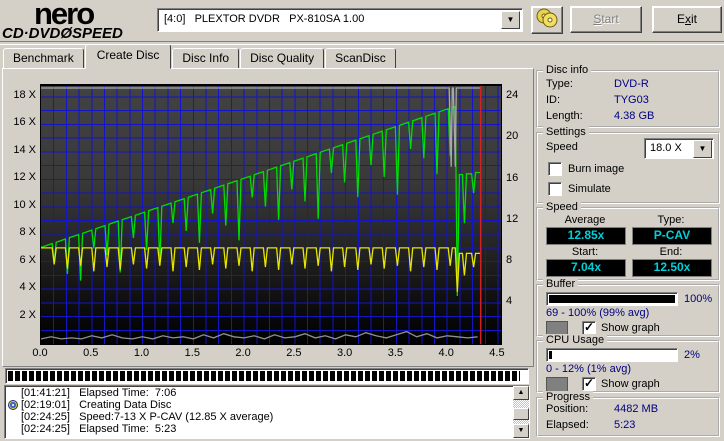  What do you see at coordinates (679, 148) in the screenshot?
I see `speed-select: 18.0 X ▼` at bounding box center [679, 148].